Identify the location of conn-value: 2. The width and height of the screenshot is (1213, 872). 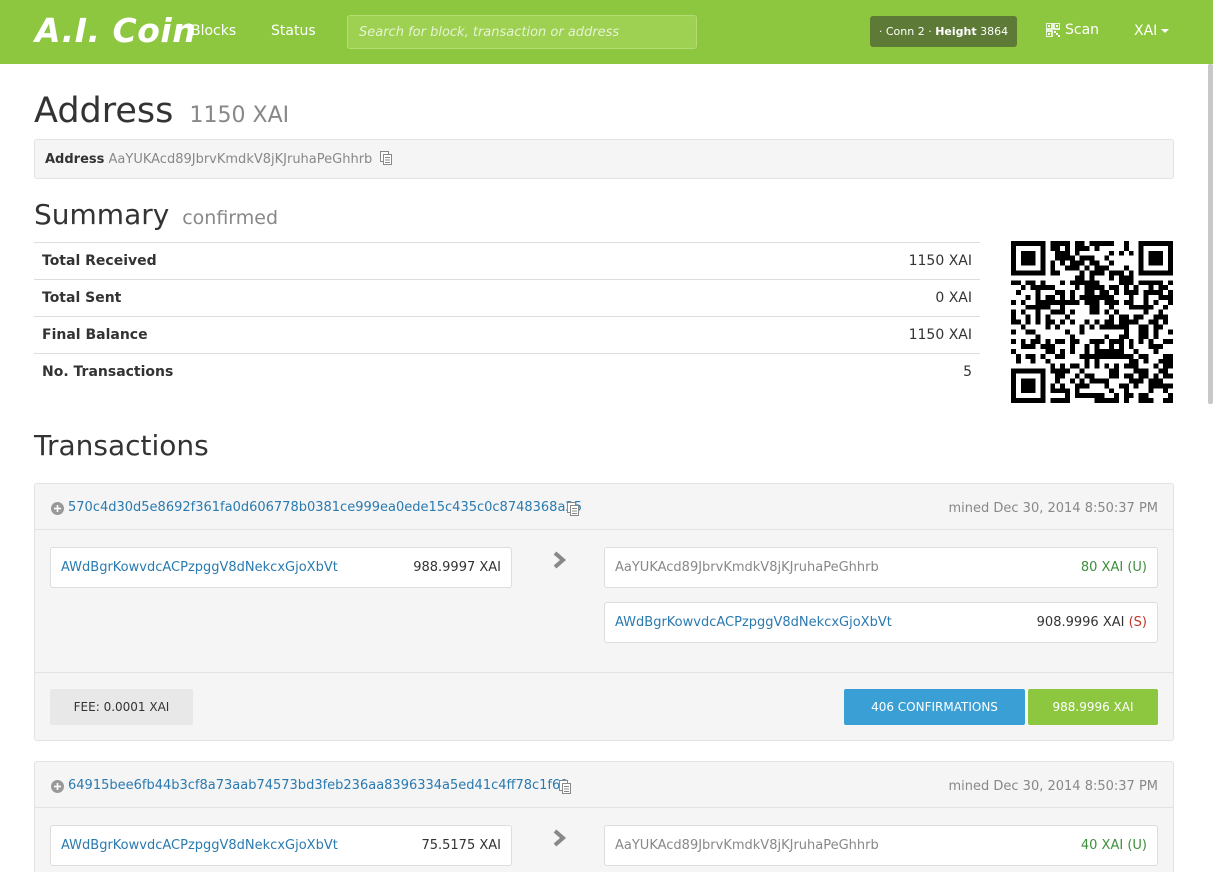
(921, 31).